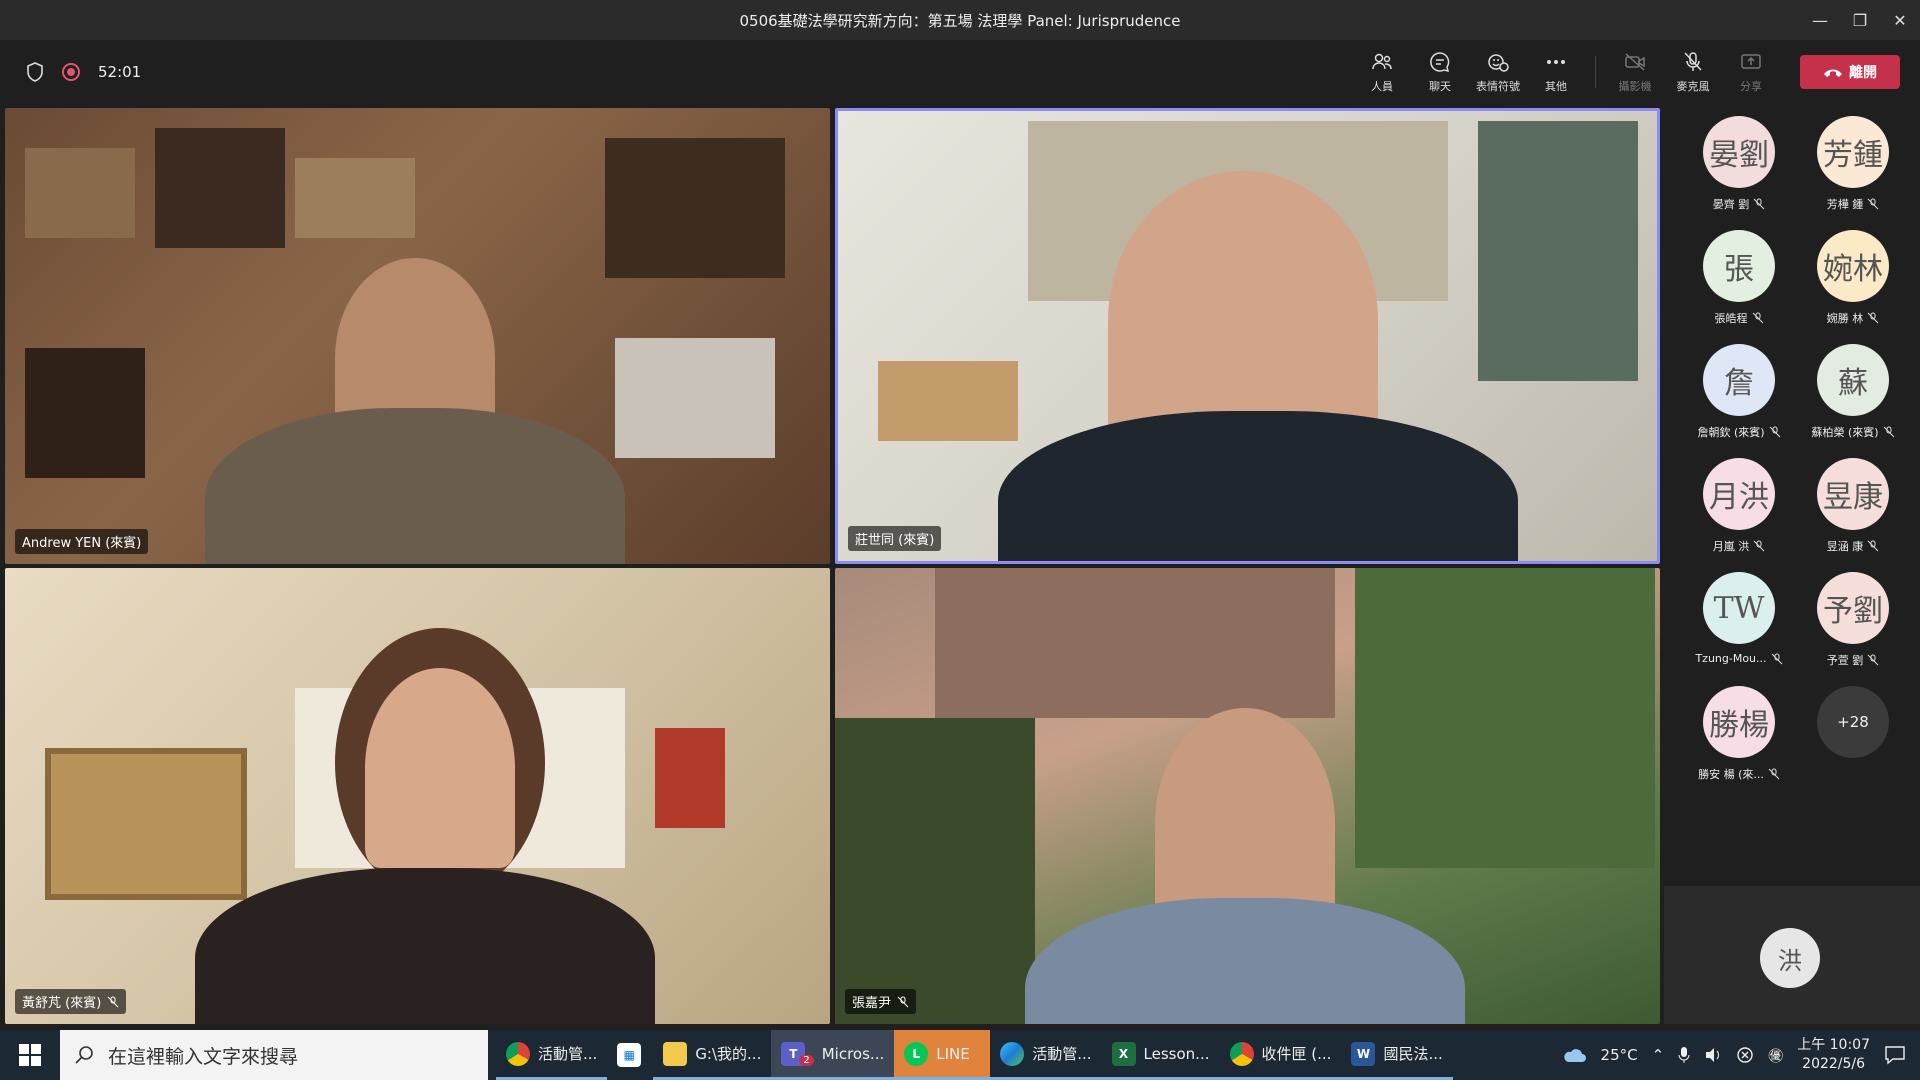  I want to click on store-icon: ▦, so click(629, 1055).